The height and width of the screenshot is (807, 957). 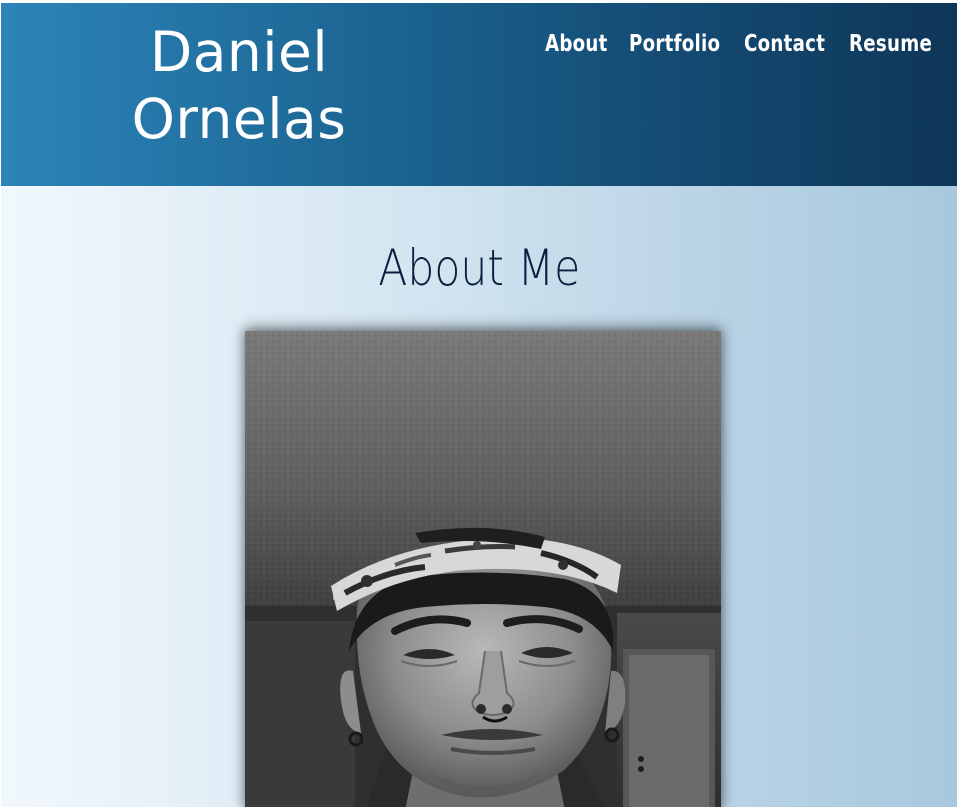 What do you see at coordinates (674, 44) in the screenshot?
I see `nav-link-portfolio: Portfolio` at bounding box center [674, 44].